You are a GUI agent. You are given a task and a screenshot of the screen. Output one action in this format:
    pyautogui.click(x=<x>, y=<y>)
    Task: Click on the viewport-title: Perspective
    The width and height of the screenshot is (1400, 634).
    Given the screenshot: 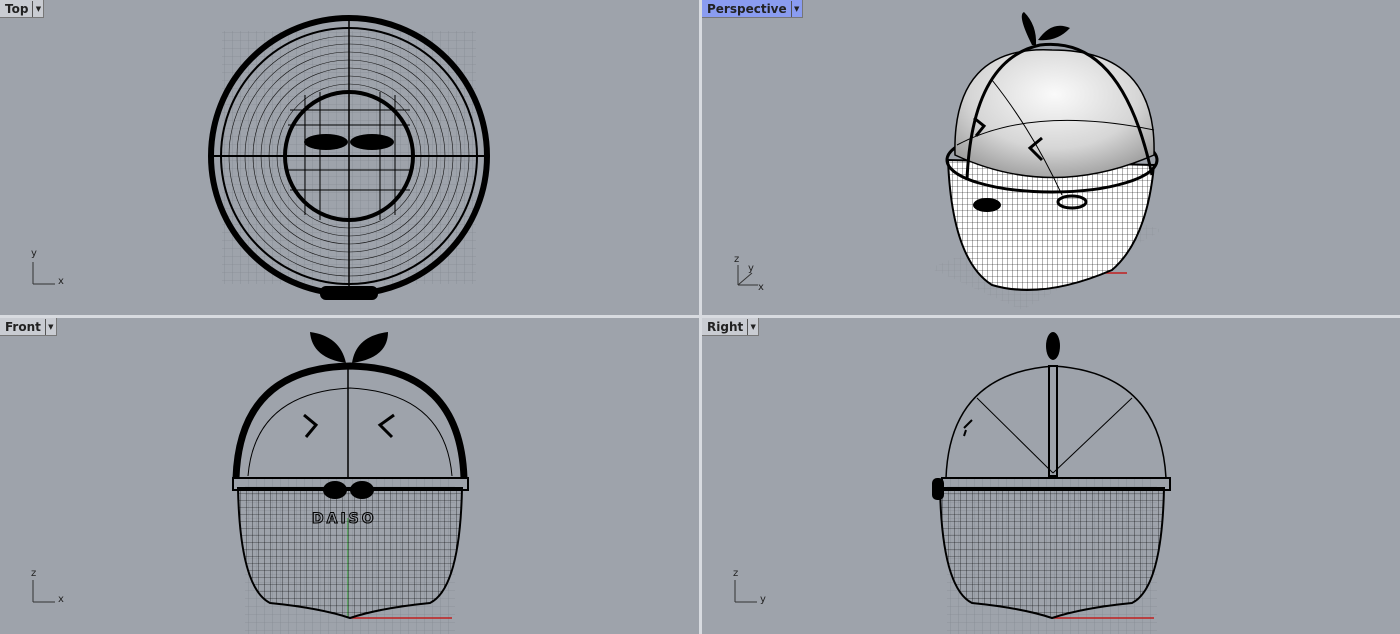 What is the action you would take?
    pyautogui.click(x=747, y=8)
    